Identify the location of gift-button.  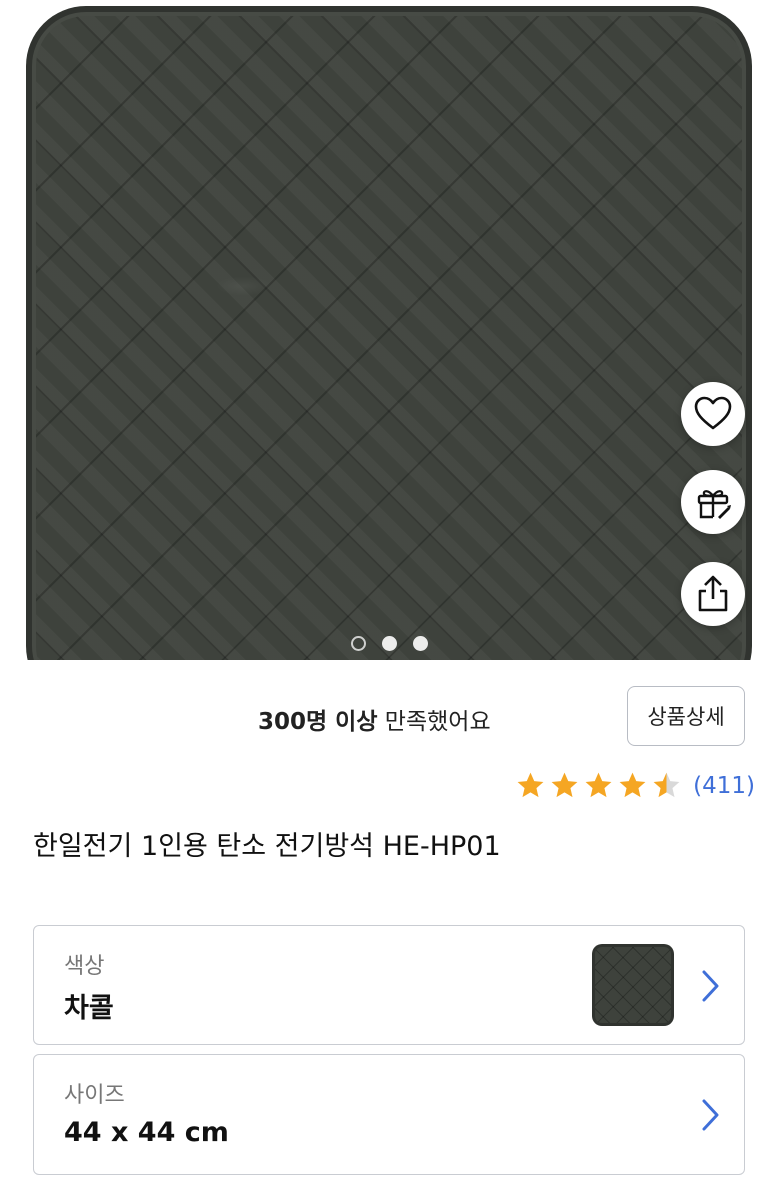
(713, 502).